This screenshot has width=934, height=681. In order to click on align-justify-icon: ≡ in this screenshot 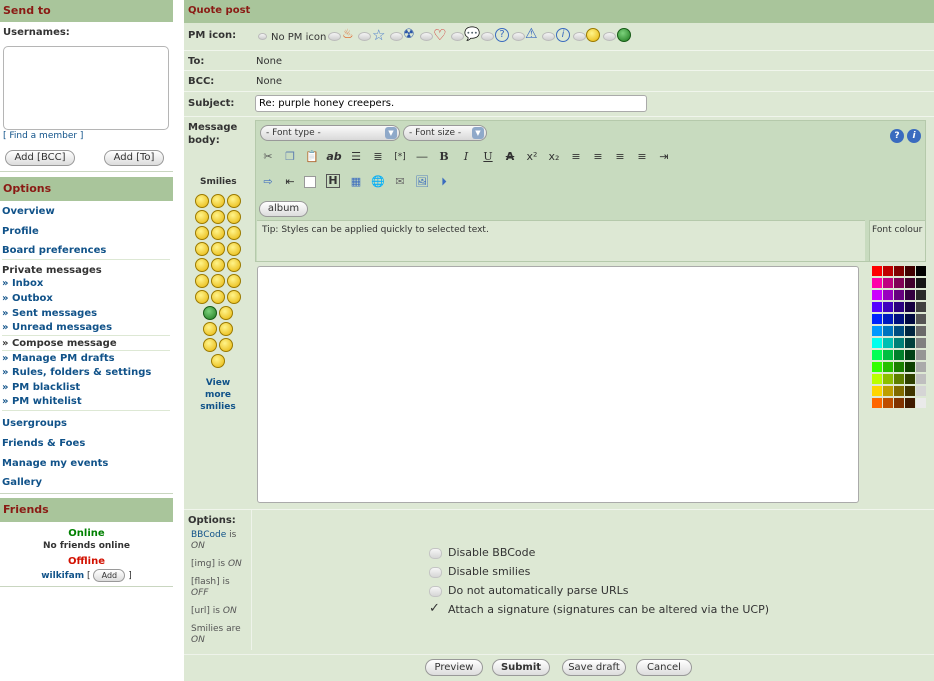, I will do `click(576, 157)`.